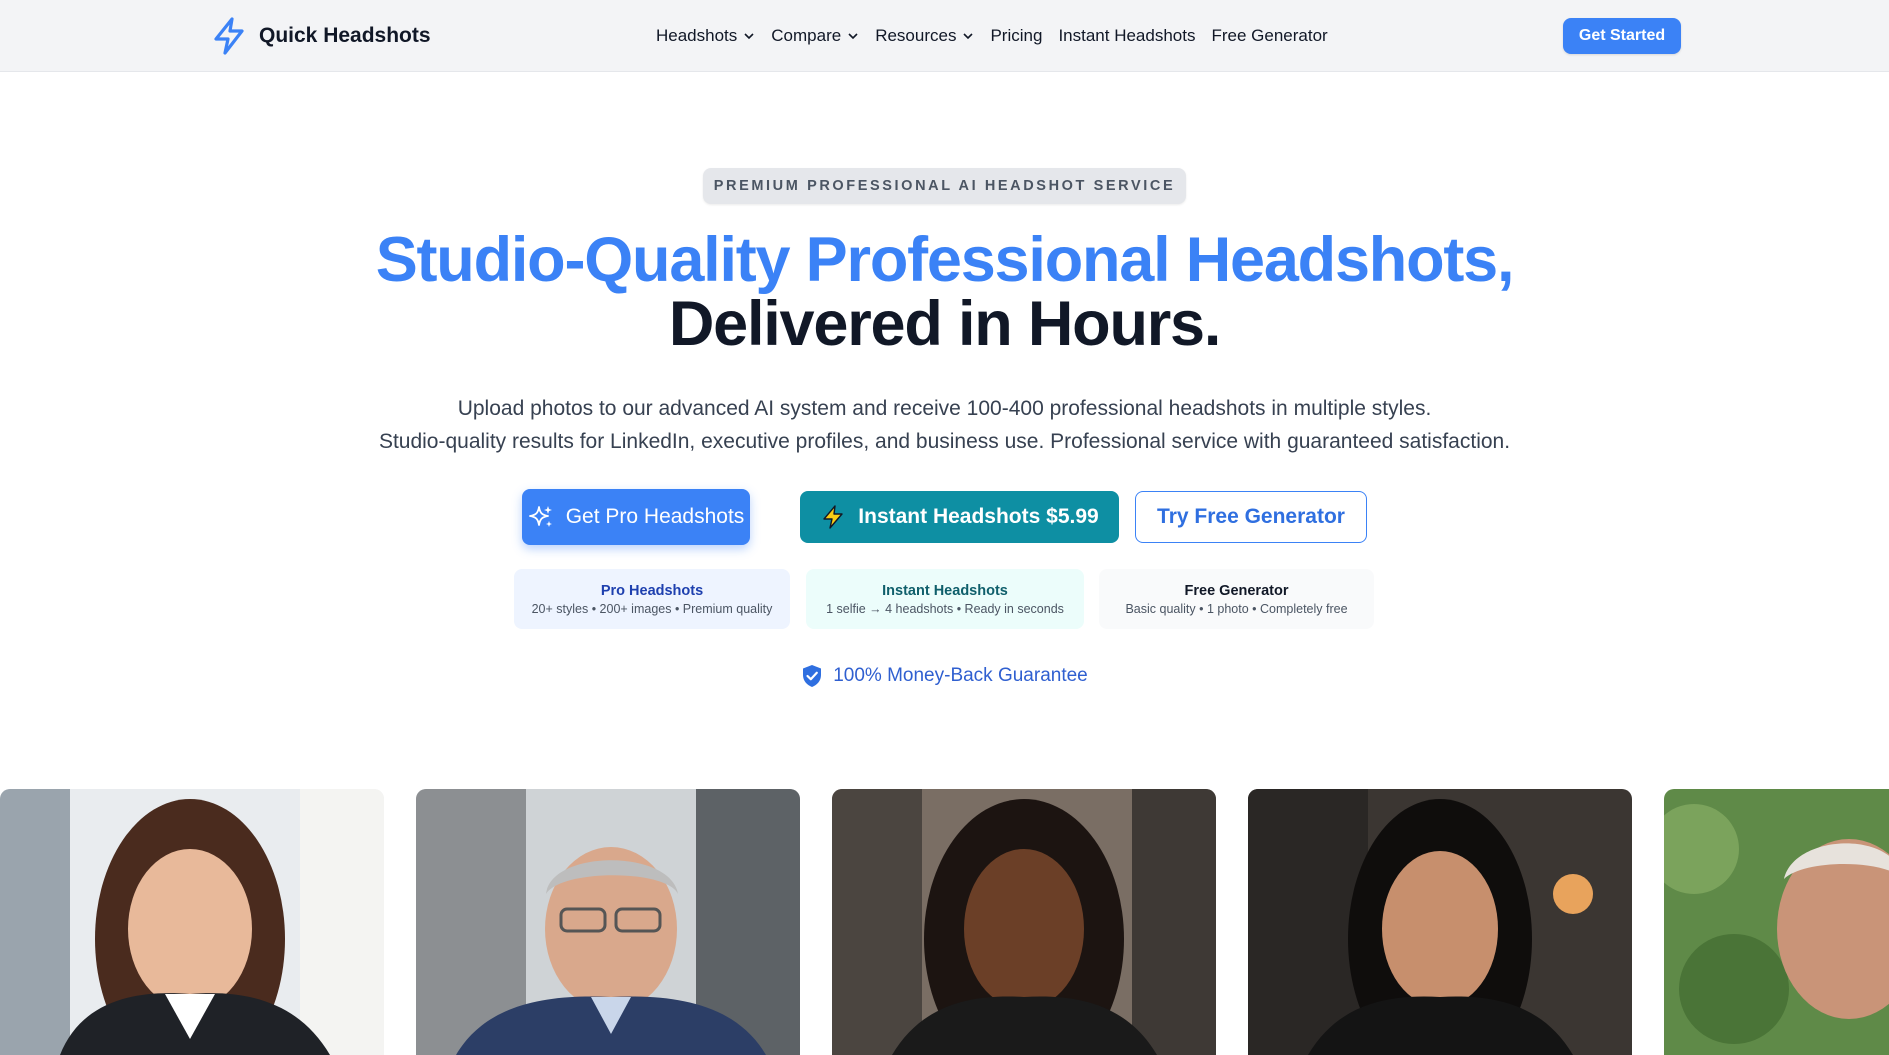  What do you see at coordinates (806, 35) in the screenshot?
I see `nav-item-label: Compare` at bounding box center [806, 35].